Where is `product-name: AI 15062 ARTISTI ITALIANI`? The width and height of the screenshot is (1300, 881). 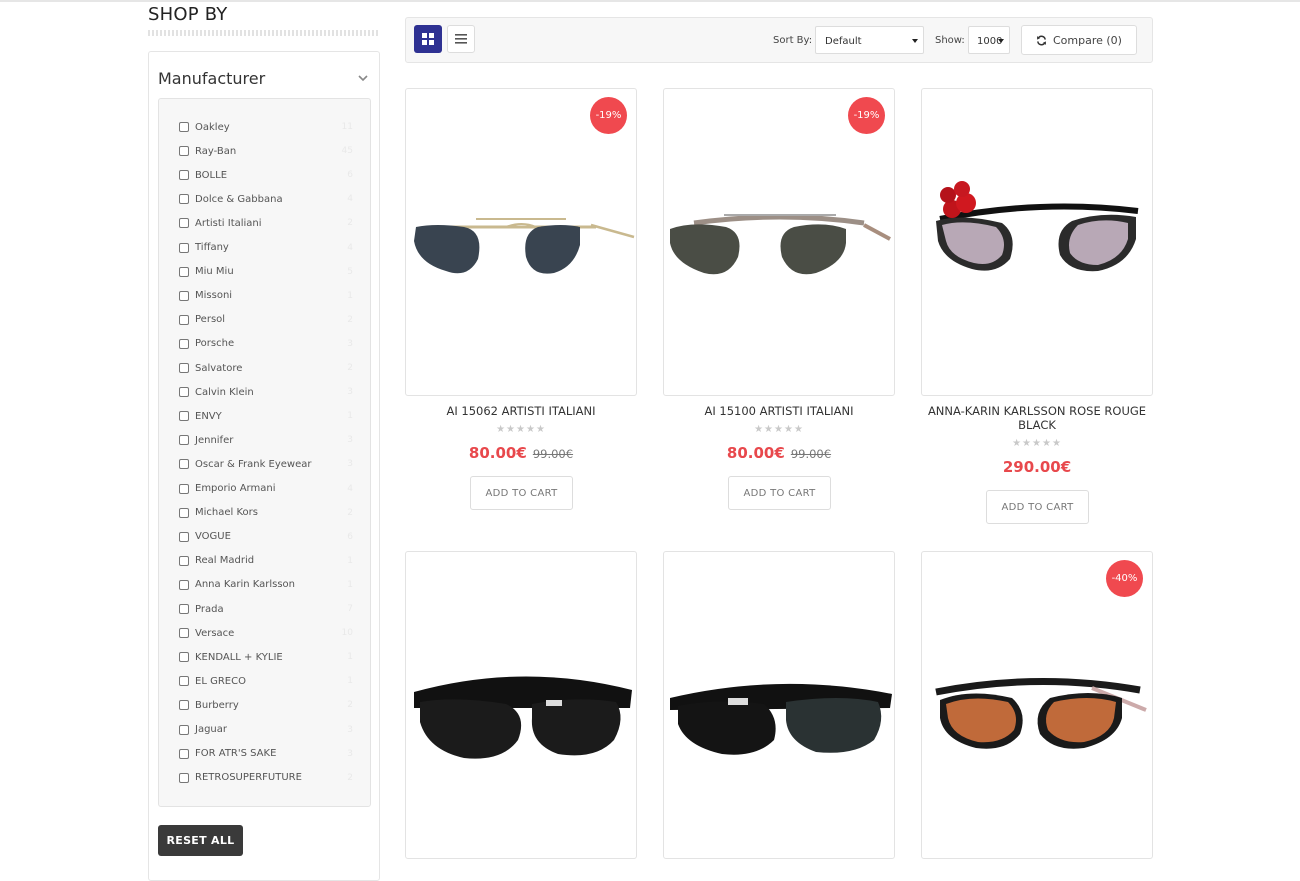
product-name: AI 15062 ARTISTI ITALIANI is located at coordinates (521, 411).